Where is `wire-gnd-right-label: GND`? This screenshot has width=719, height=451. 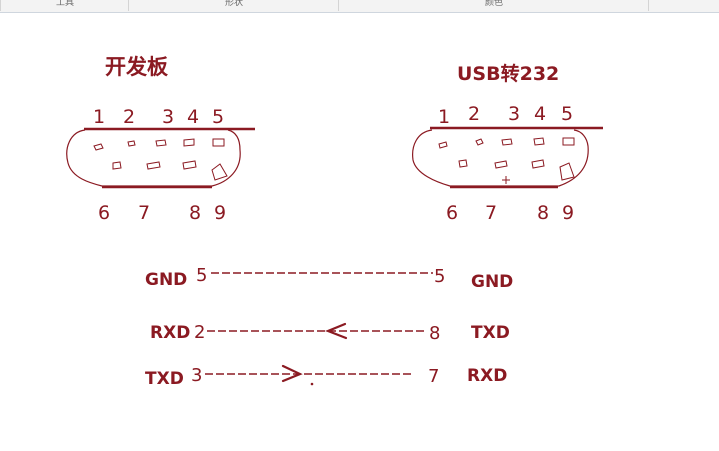
wire-gnd-right-label: GND is located at coordinates (492, 282).